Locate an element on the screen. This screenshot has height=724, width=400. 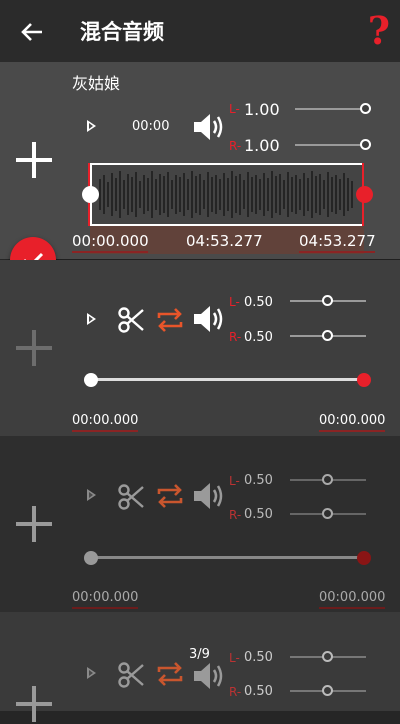
duration-time: 04:53.277 is located at coordinates (224, 241).